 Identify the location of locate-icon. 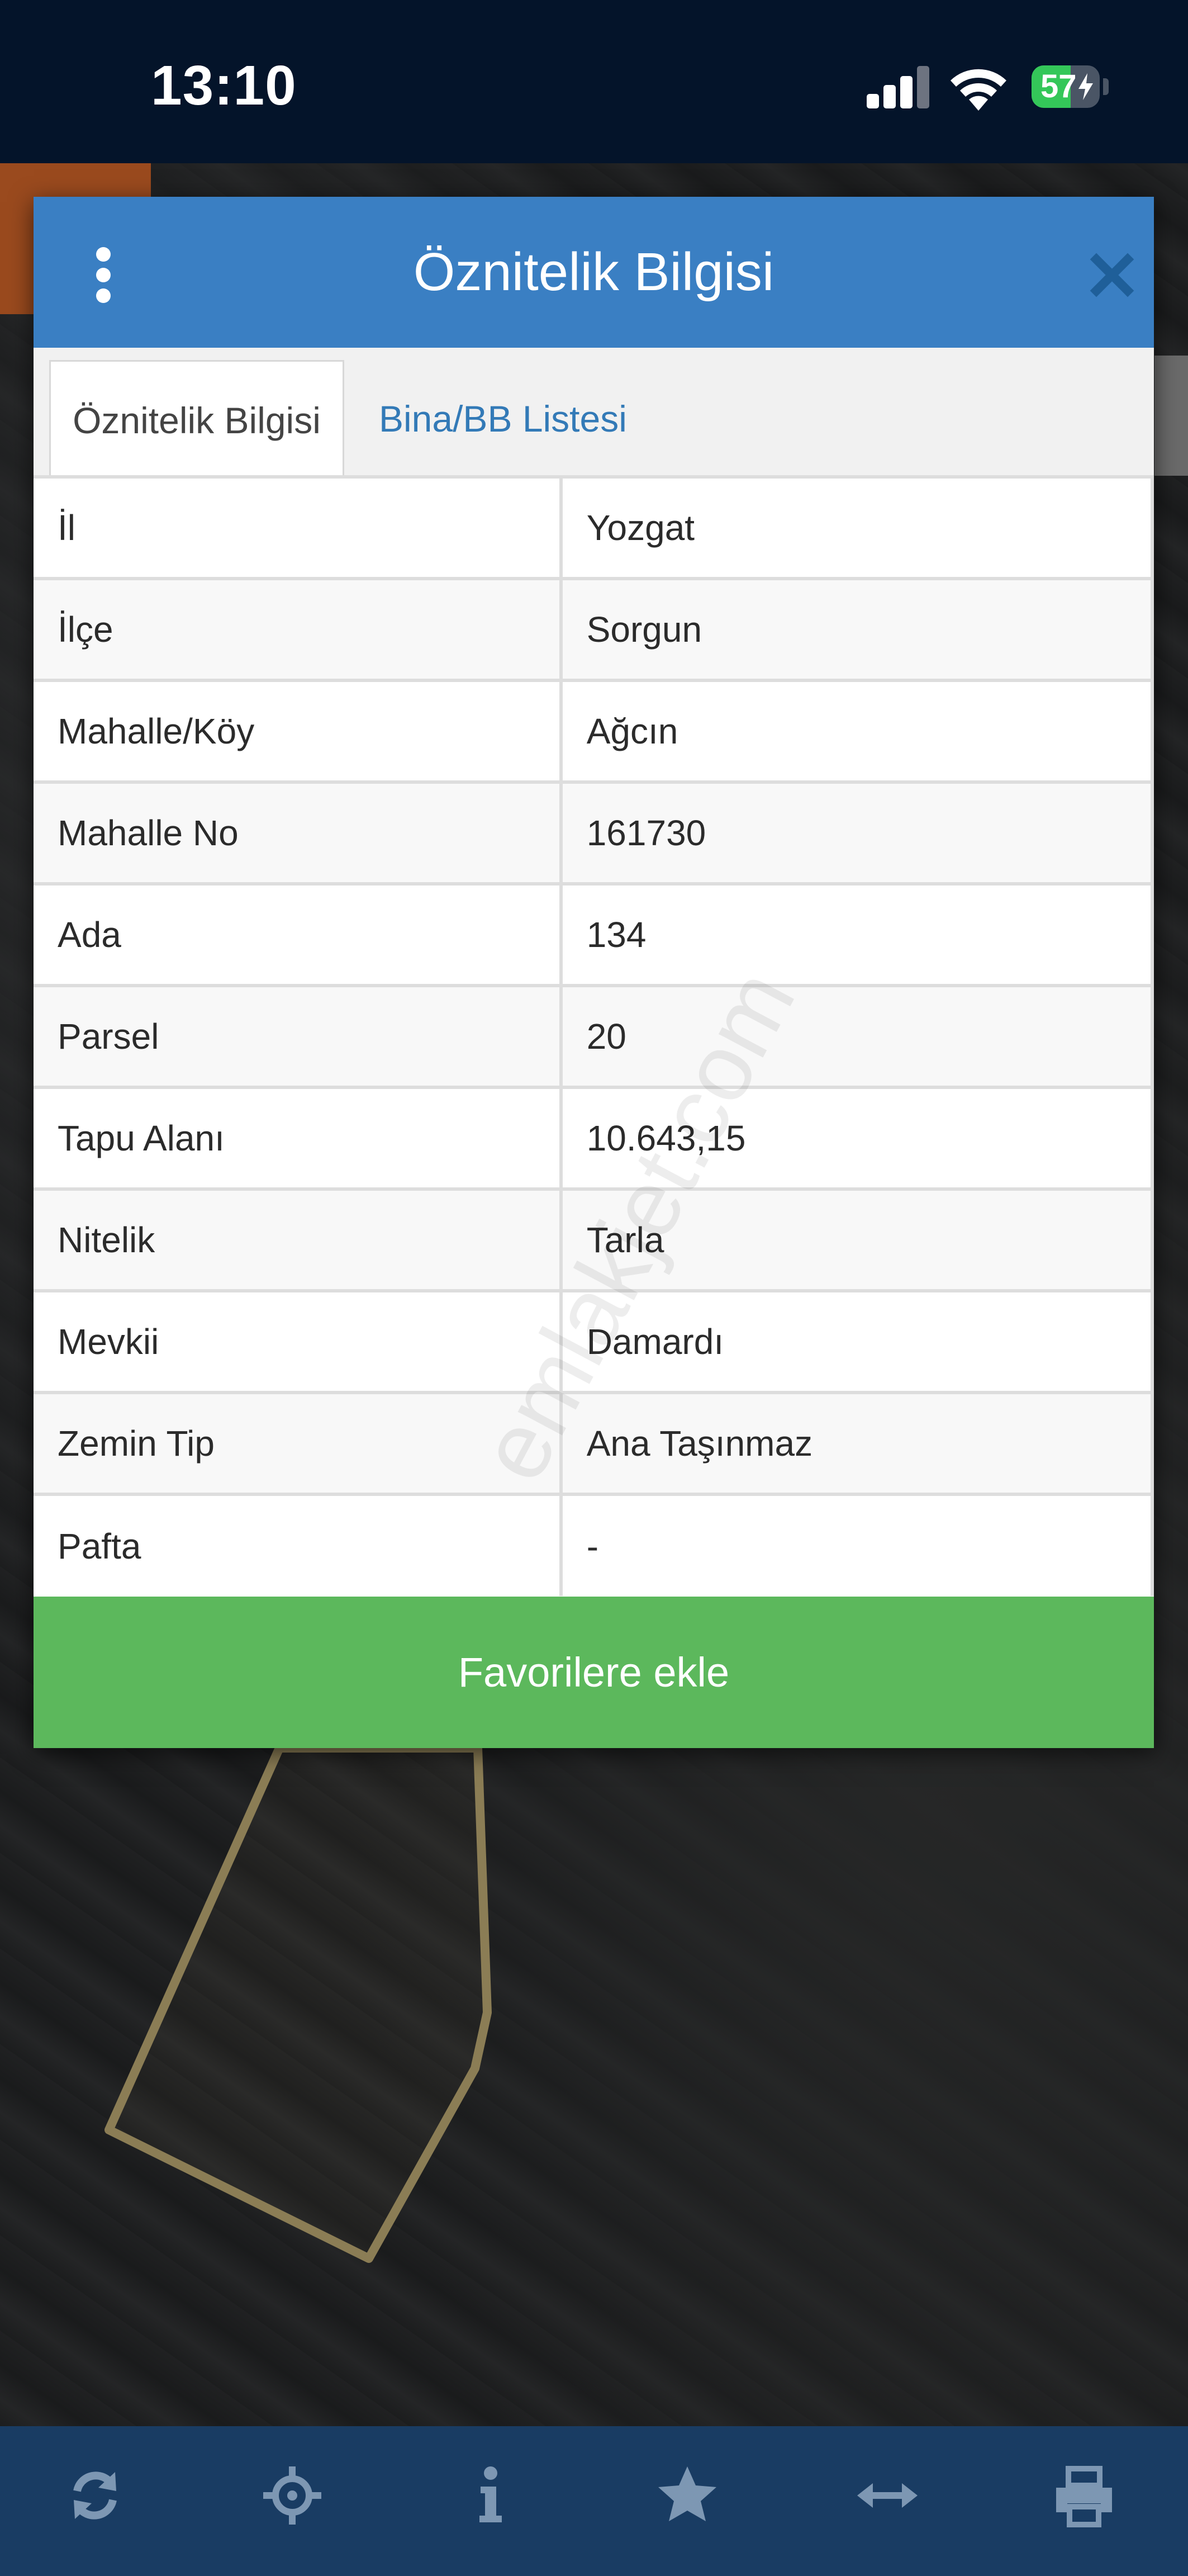
(292, 2495).